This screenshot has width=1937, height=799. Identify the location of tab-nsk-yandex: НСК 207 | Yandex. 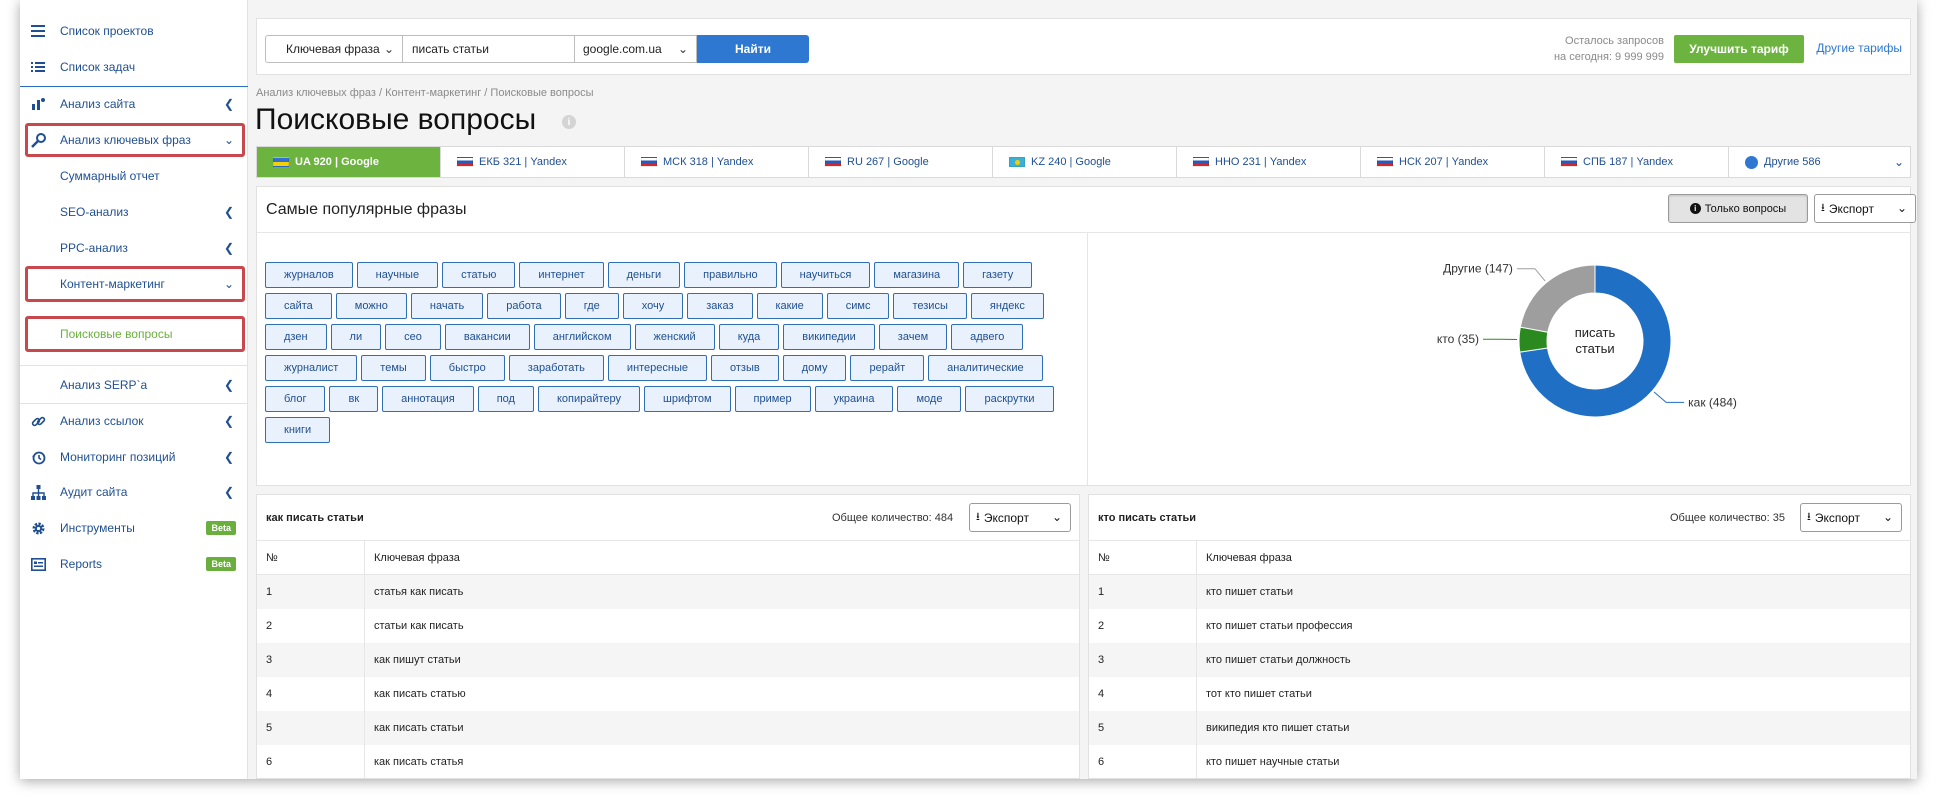
(1453, 162).